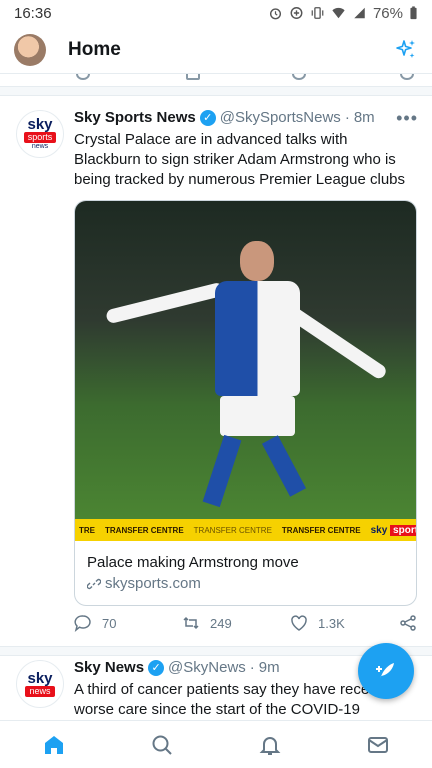 Image resolution: width=432 pixels, height=768 pixels. Describe the element at coordinates (299, 77) in the screenshot. I see `like-icon` at that location.